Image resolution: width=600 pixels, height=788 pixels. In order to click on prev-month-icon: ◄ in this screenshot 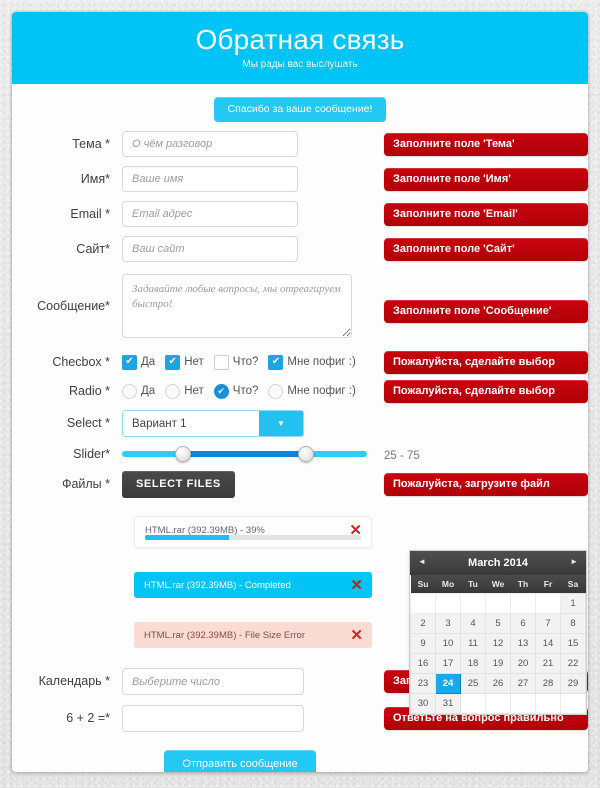, I will do `click(422, 561)`.